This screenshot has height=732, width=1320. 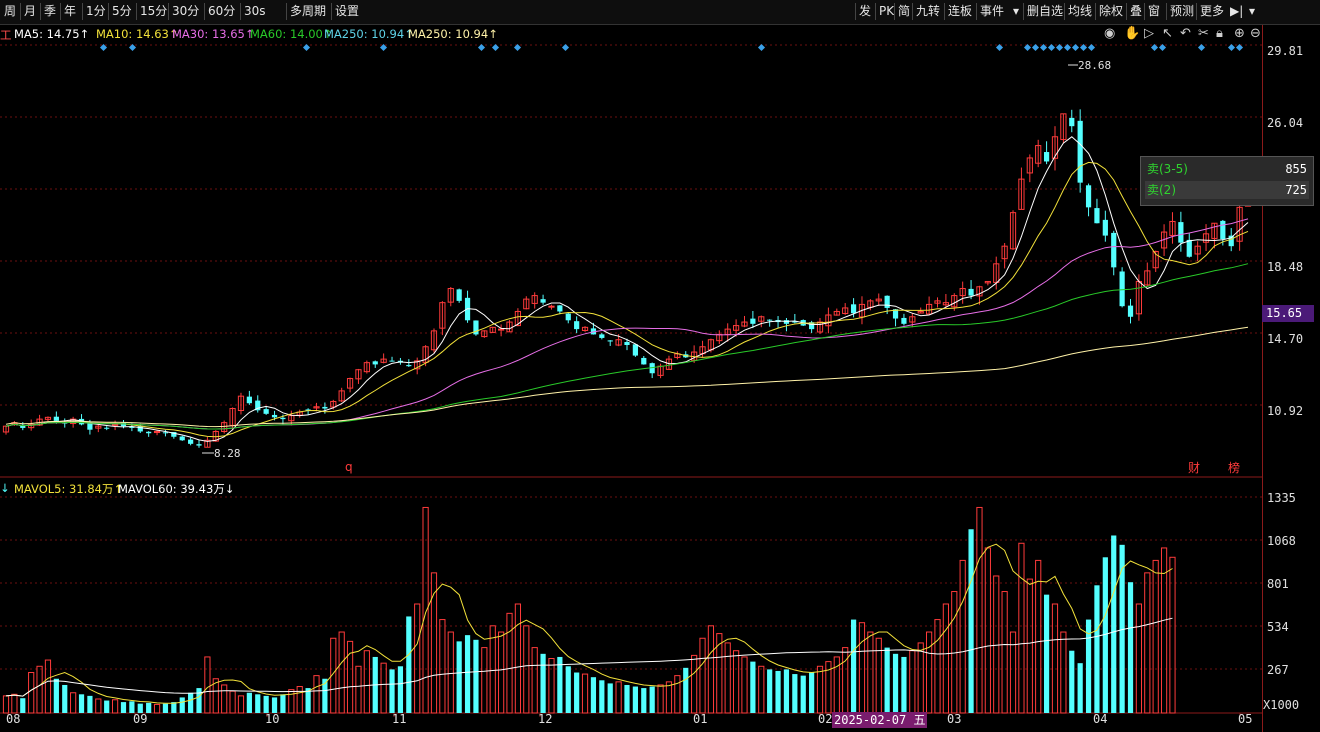 I want to click on tab-period-4: 1分, so click(x=96, y=11).